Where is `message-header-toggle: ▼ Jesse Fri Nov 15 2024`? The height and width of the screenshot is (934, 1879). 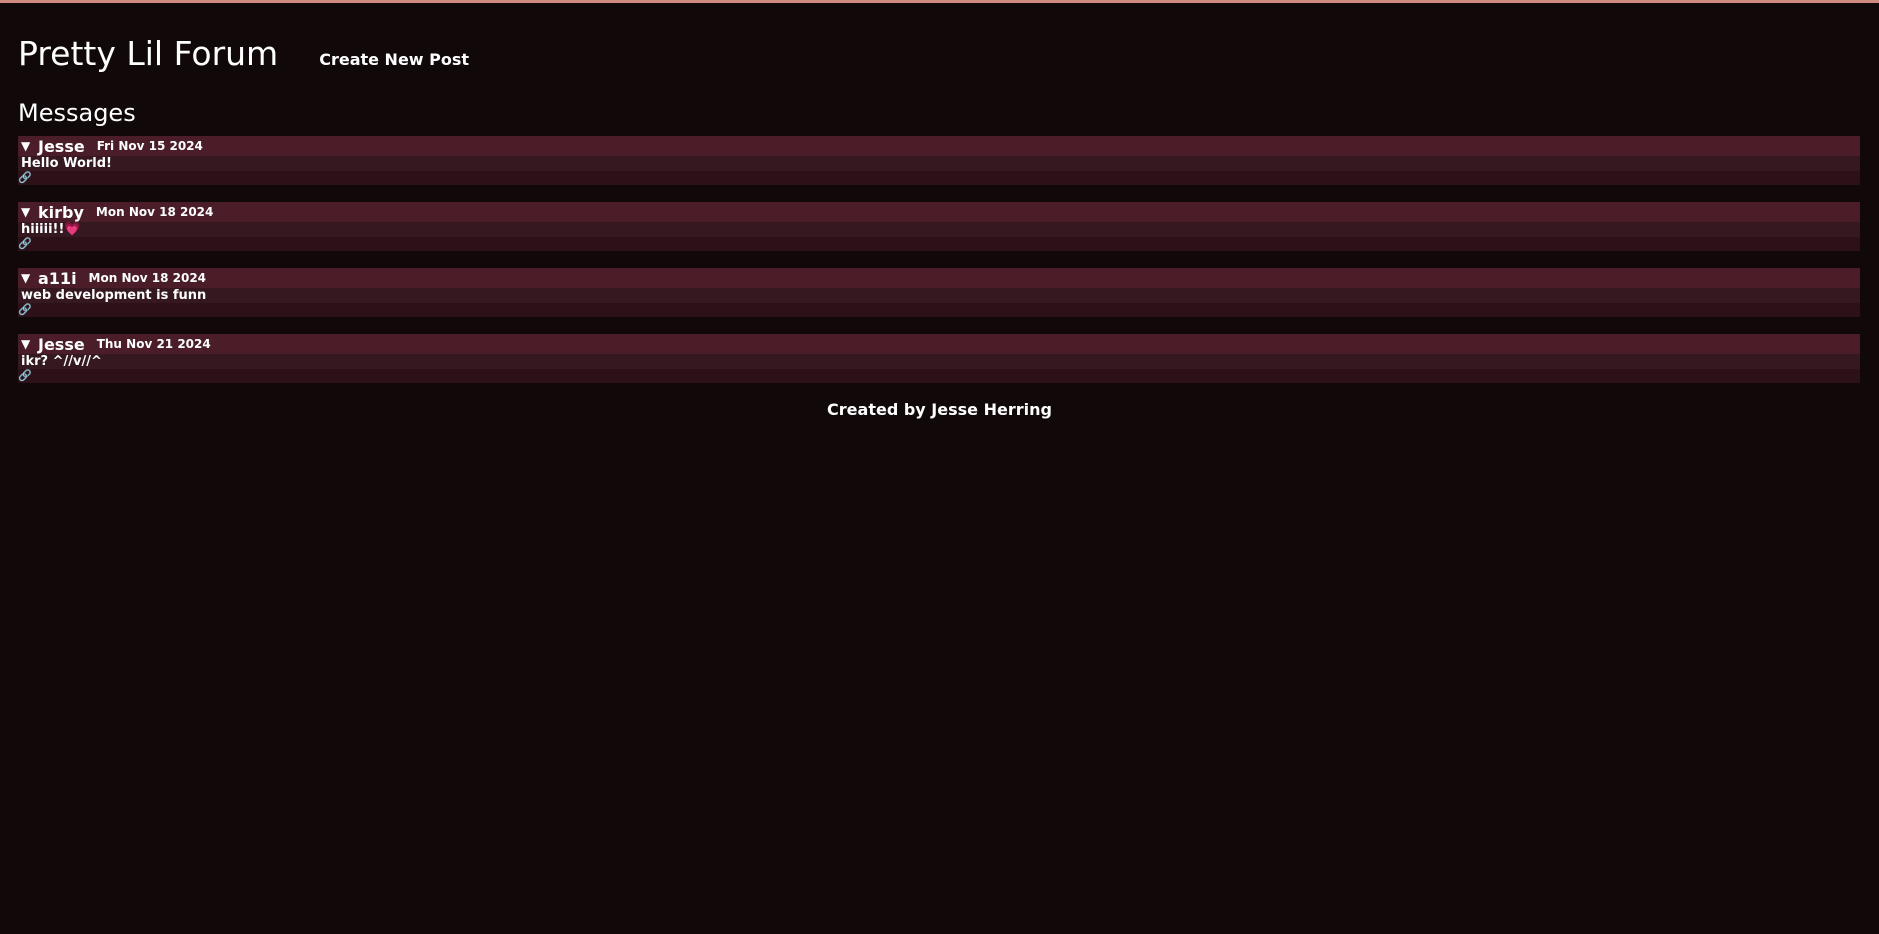 message-header-toggle: ▼ Jesse Fri Nov 15 2024 is located at coordinates (939, 146).